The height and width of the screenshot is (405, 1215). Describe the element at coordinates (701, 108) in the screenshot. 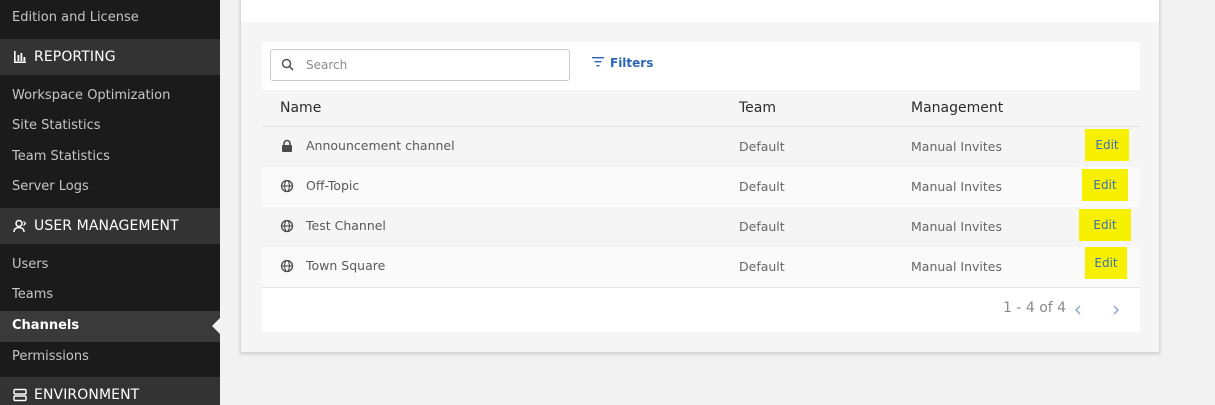

I see `table-header: Name Team Management` at that location.